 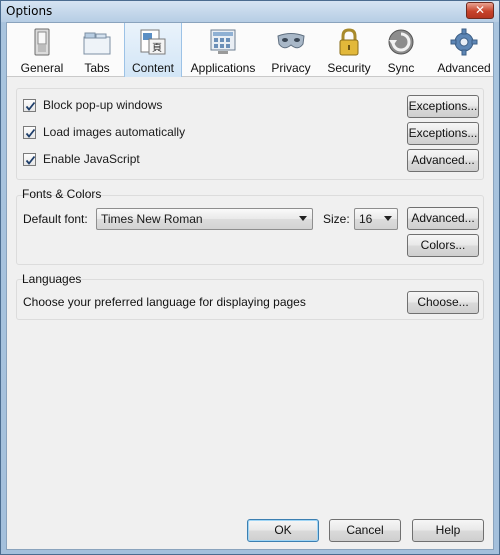 I want to click on ok-button: OK, so click(x=283, y=530).